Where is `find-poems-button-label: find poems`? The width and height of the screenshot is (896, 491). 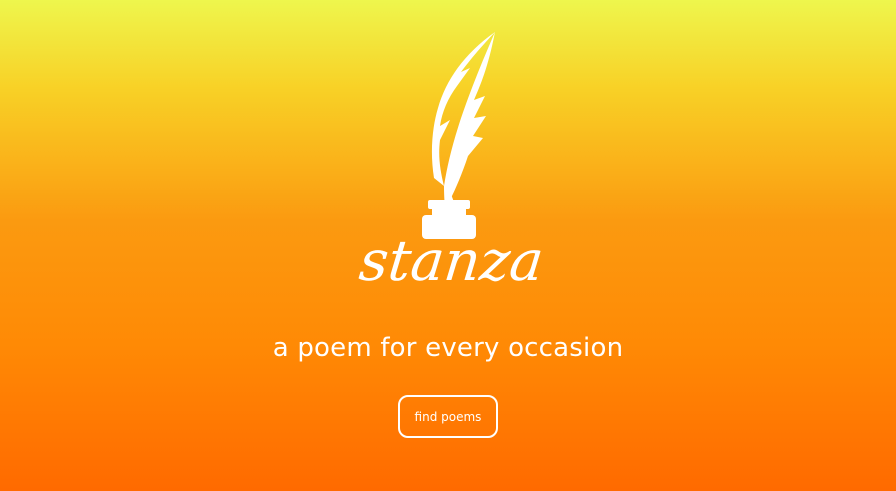 find-poems-button-label: find poems is located at coordinates (448, 416).